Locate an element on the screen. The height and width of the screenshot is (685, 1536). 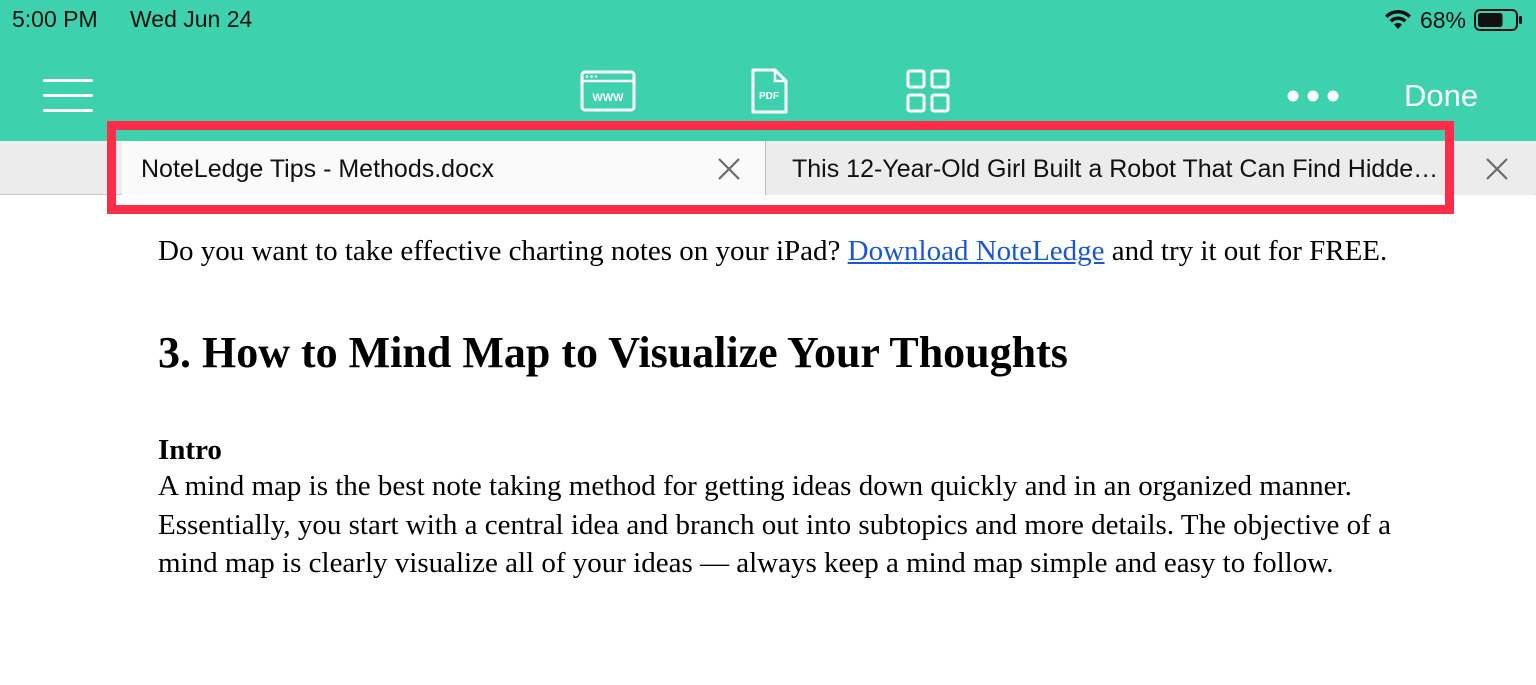
subheading: Intro is located at coordinates (190, 450).